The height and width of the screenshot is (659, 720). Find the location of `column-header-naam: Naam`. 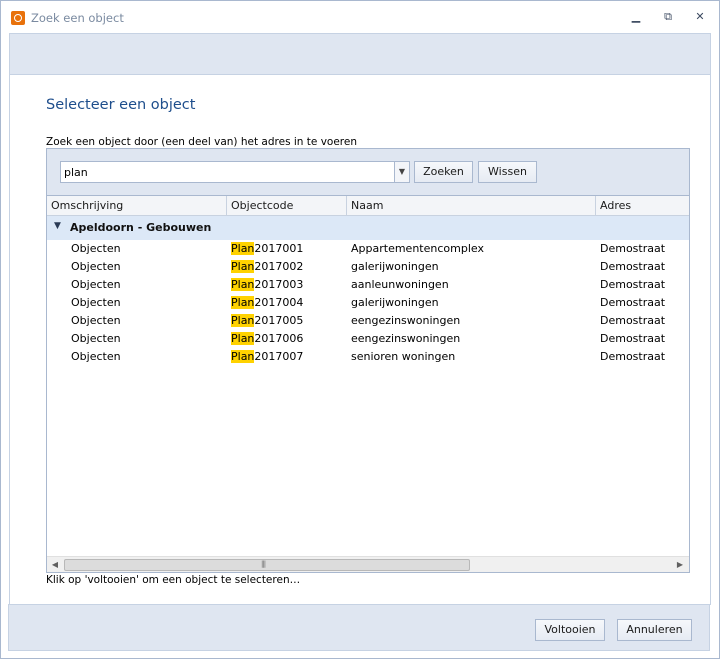

column-header-naam: Naam is located at coordinates (471, 205).